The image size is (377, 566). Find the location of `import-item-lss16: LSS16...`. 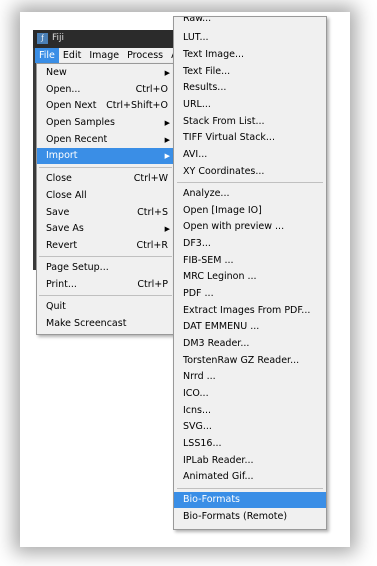

import-item-lss16: LSS16... is located at coordinates (250, 444).